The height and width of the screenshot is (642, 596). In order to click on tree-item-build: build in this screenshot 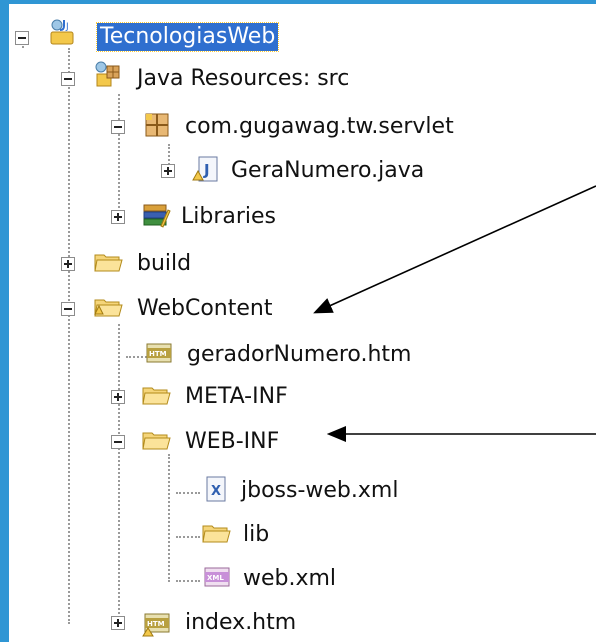, I will do `click(155, 263)`.